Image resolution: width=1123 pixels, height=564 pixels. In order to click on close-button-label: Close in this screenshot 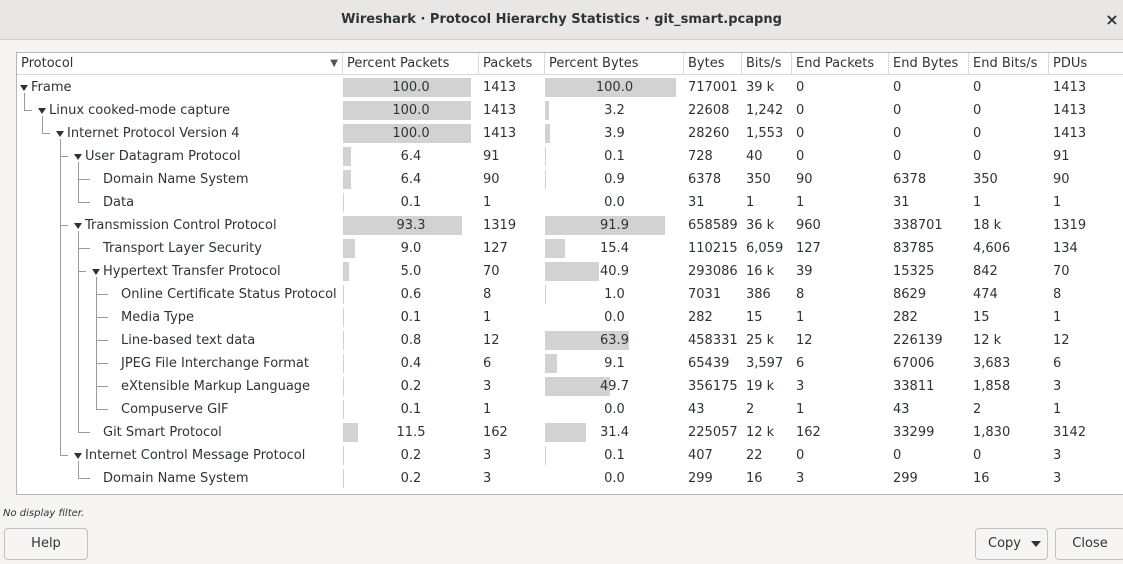, I will do `click(1090, 543)`.